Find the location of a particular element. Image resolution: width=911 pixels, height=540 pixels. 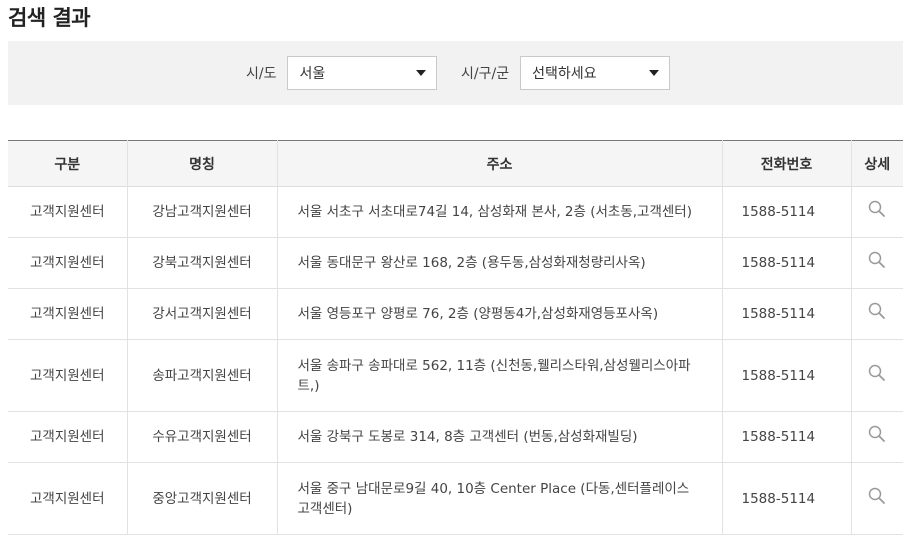

sido-select-value: 서울 is located at coordinates (312, 74).